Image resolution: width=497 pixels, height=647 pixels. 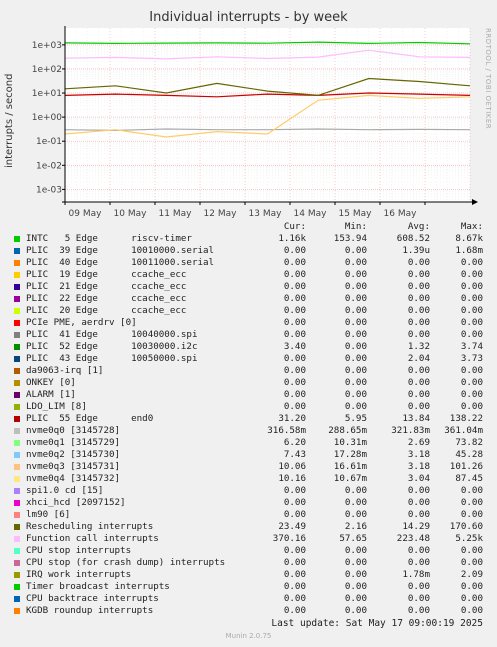 I want to click on legend-label: nvme0q2 [3145730], so click(x=73, y=454).